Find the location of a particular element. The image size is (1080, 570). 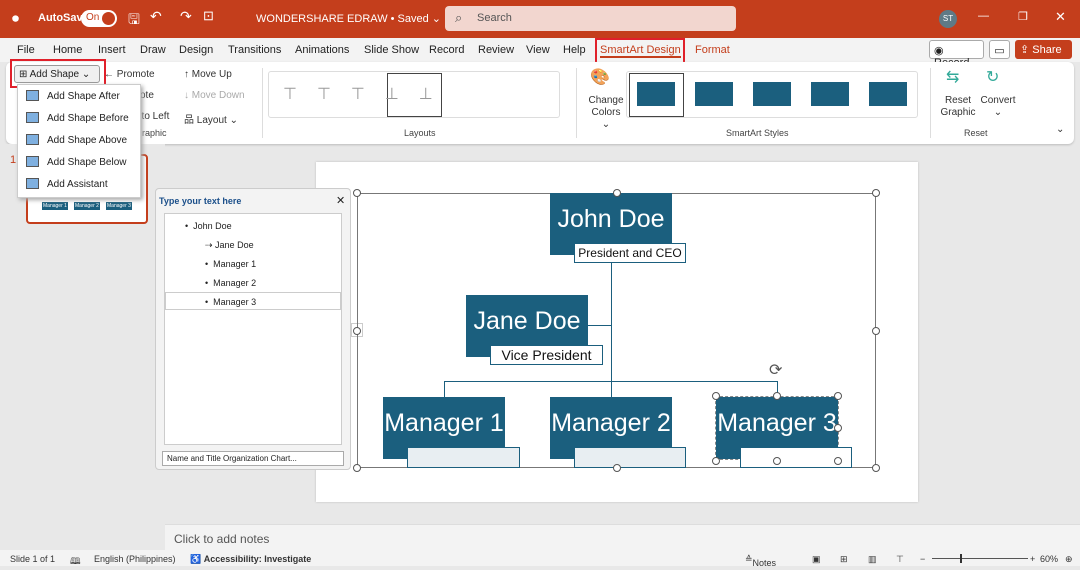

tab-view: View is located at coordinates (538, 50).